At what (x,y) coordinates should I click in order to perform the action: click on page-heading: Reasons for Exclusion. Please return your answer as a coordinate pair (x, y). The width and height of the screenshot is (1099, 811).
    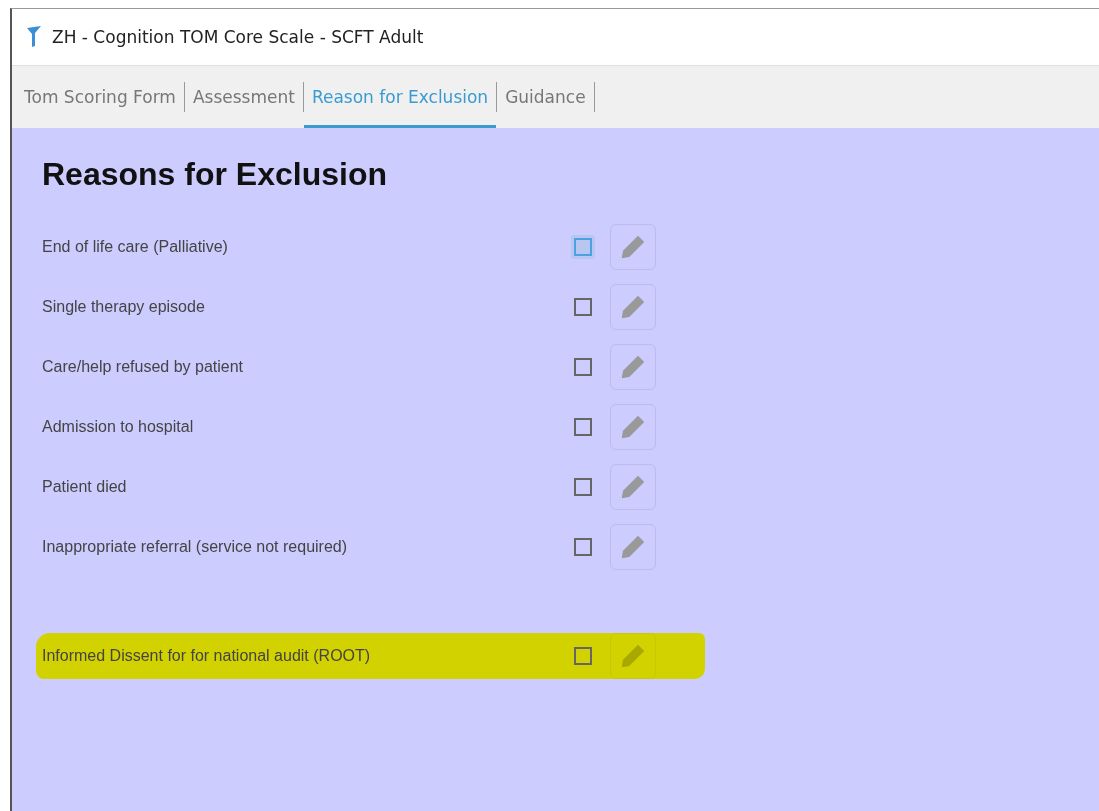
    Looking at the image, I should click on (215, 174).